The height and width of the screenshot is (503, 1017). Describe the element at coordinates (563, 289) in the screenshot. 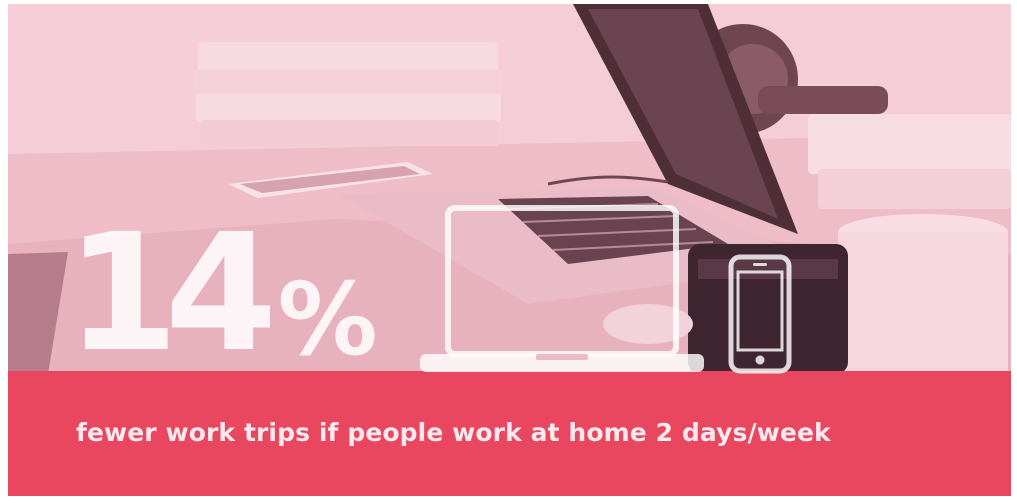

I see `laptop-icon` at that location.